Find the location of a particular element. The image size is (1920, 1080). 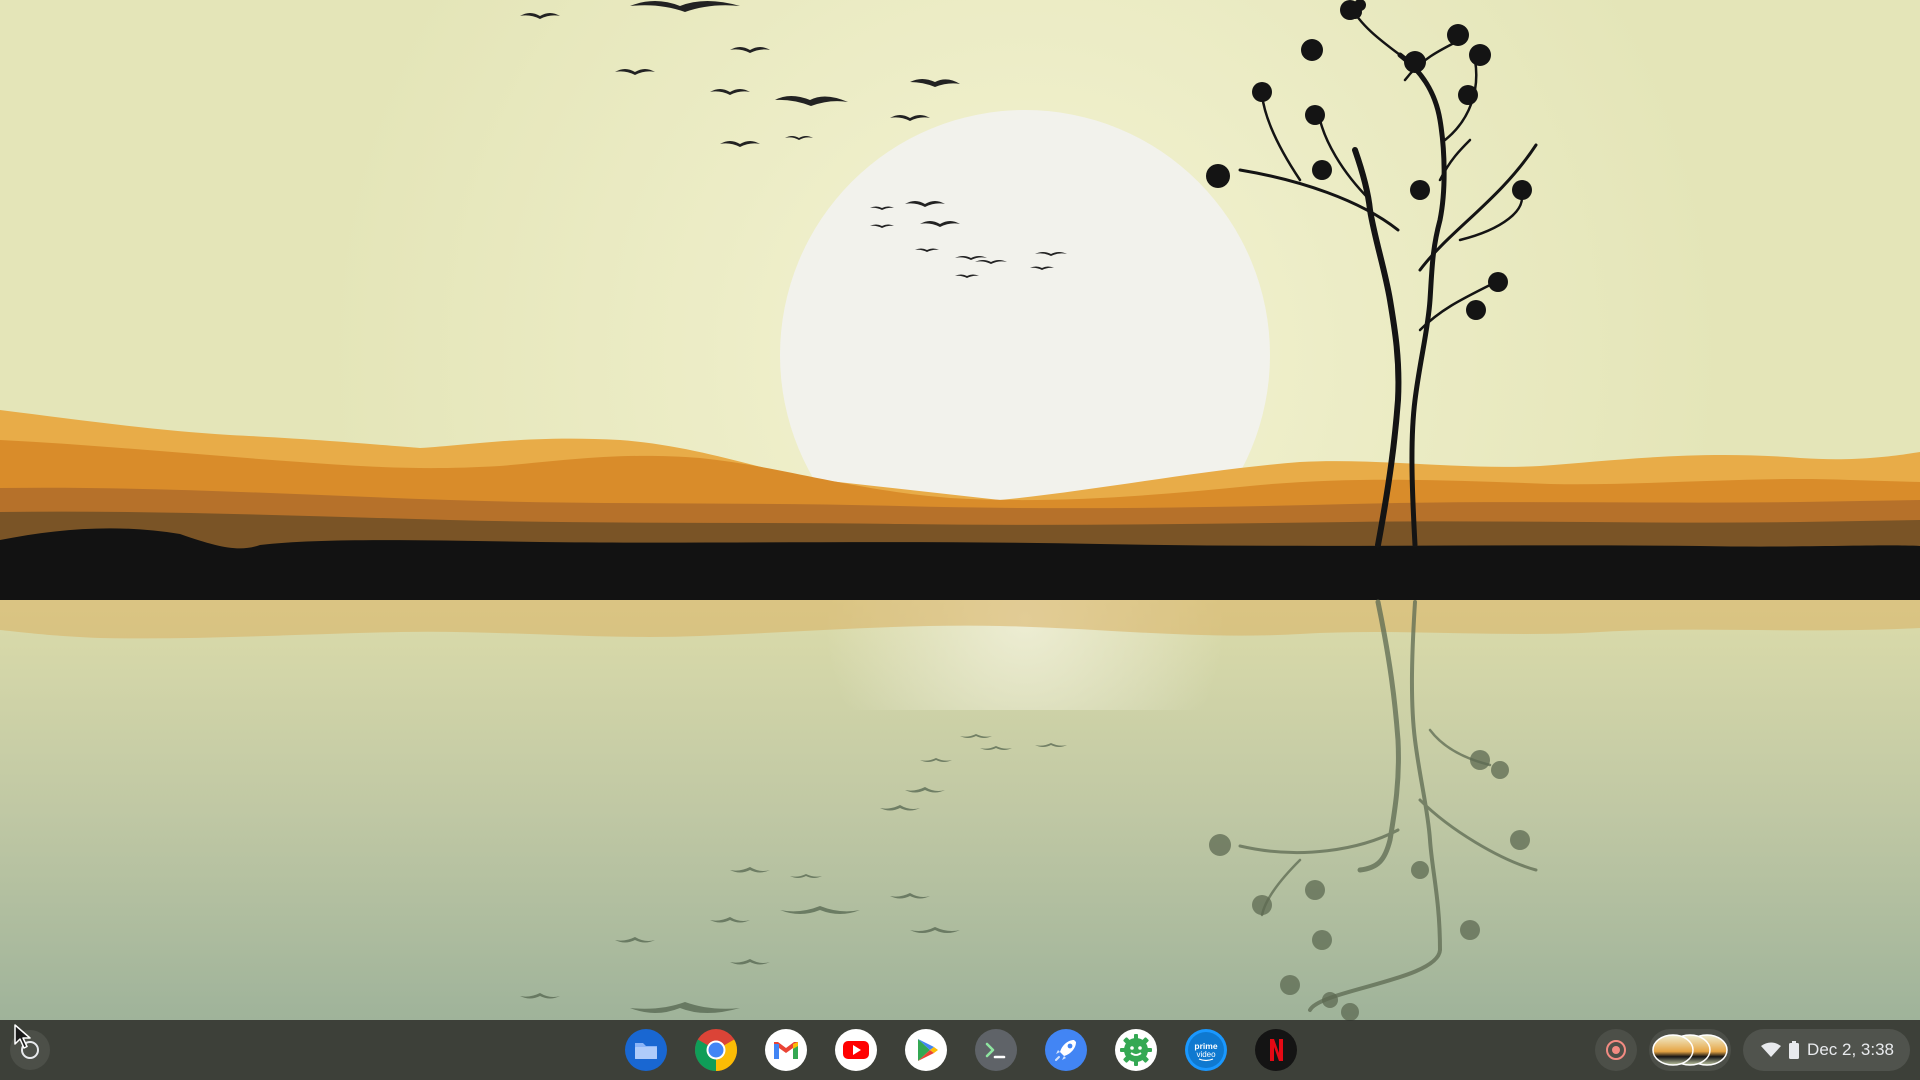

shelf-app-netflix is located at coordinates (1276, 1050).